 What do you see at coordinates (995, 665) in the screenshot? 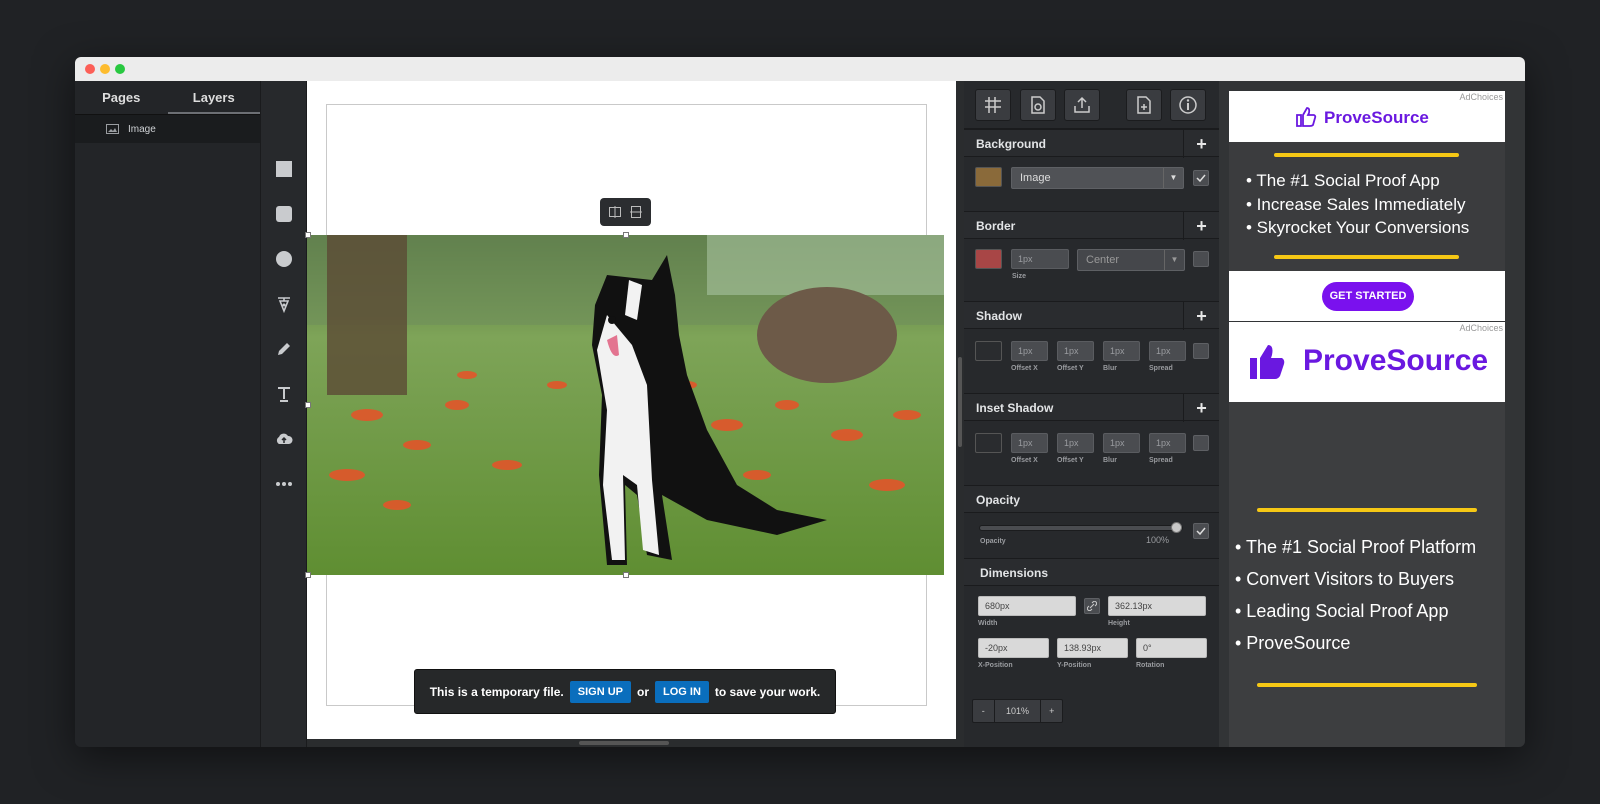
I see `x-position-label: X-Position` at bounding box center [995, 665].